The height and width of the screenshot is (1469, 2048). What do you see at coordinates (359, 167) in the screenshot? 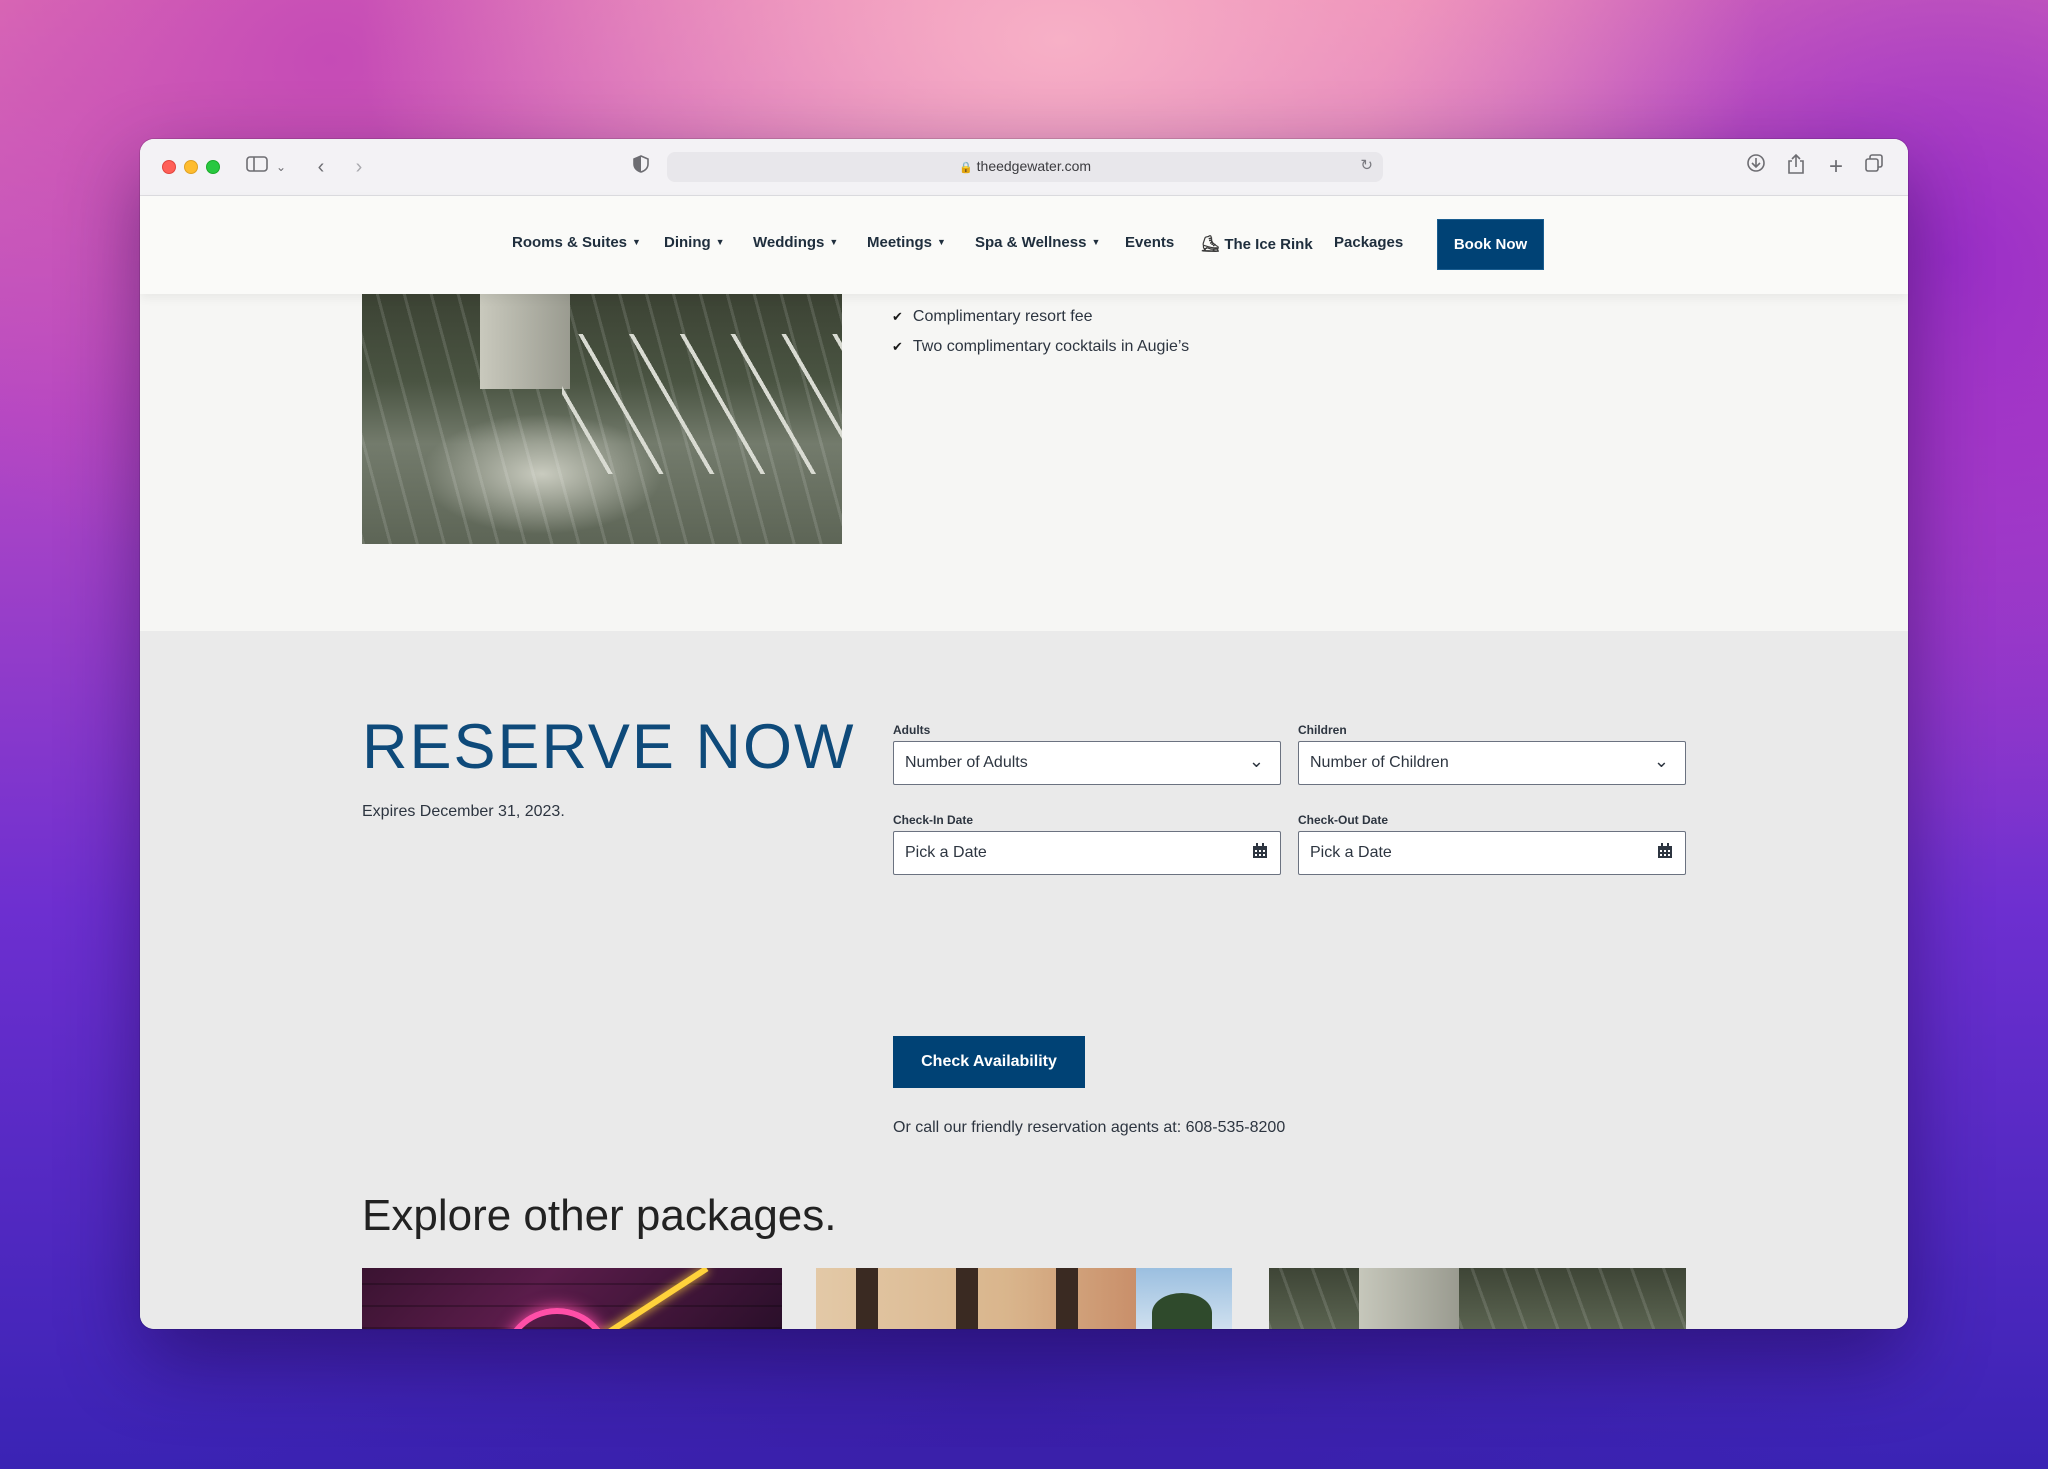
I see `forward-icon: ›` at bounding box center [359, 167].